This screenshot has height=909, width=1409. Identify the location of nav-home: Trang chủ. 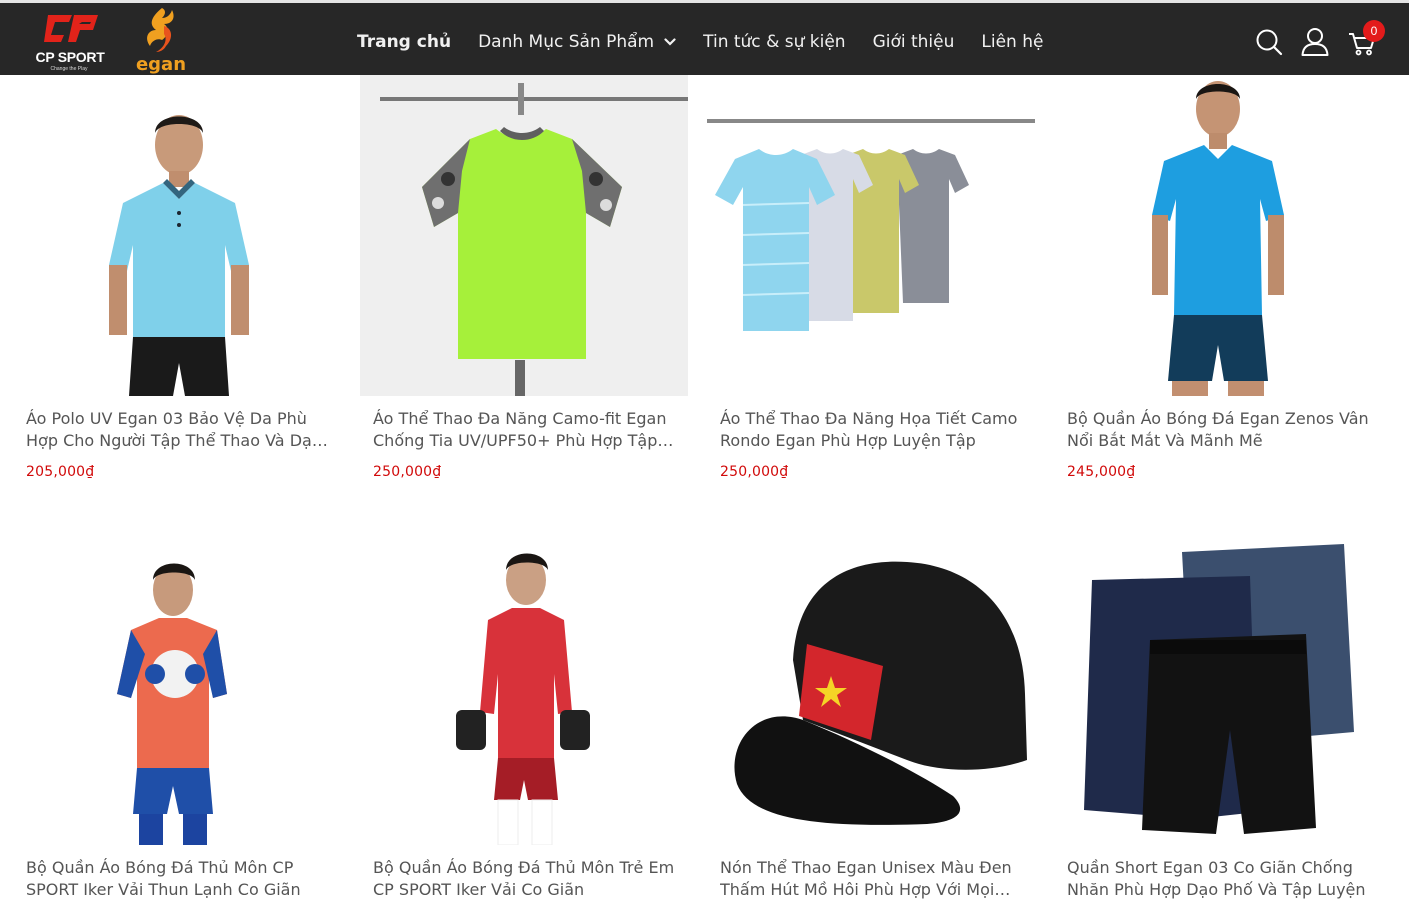
(404, 42).